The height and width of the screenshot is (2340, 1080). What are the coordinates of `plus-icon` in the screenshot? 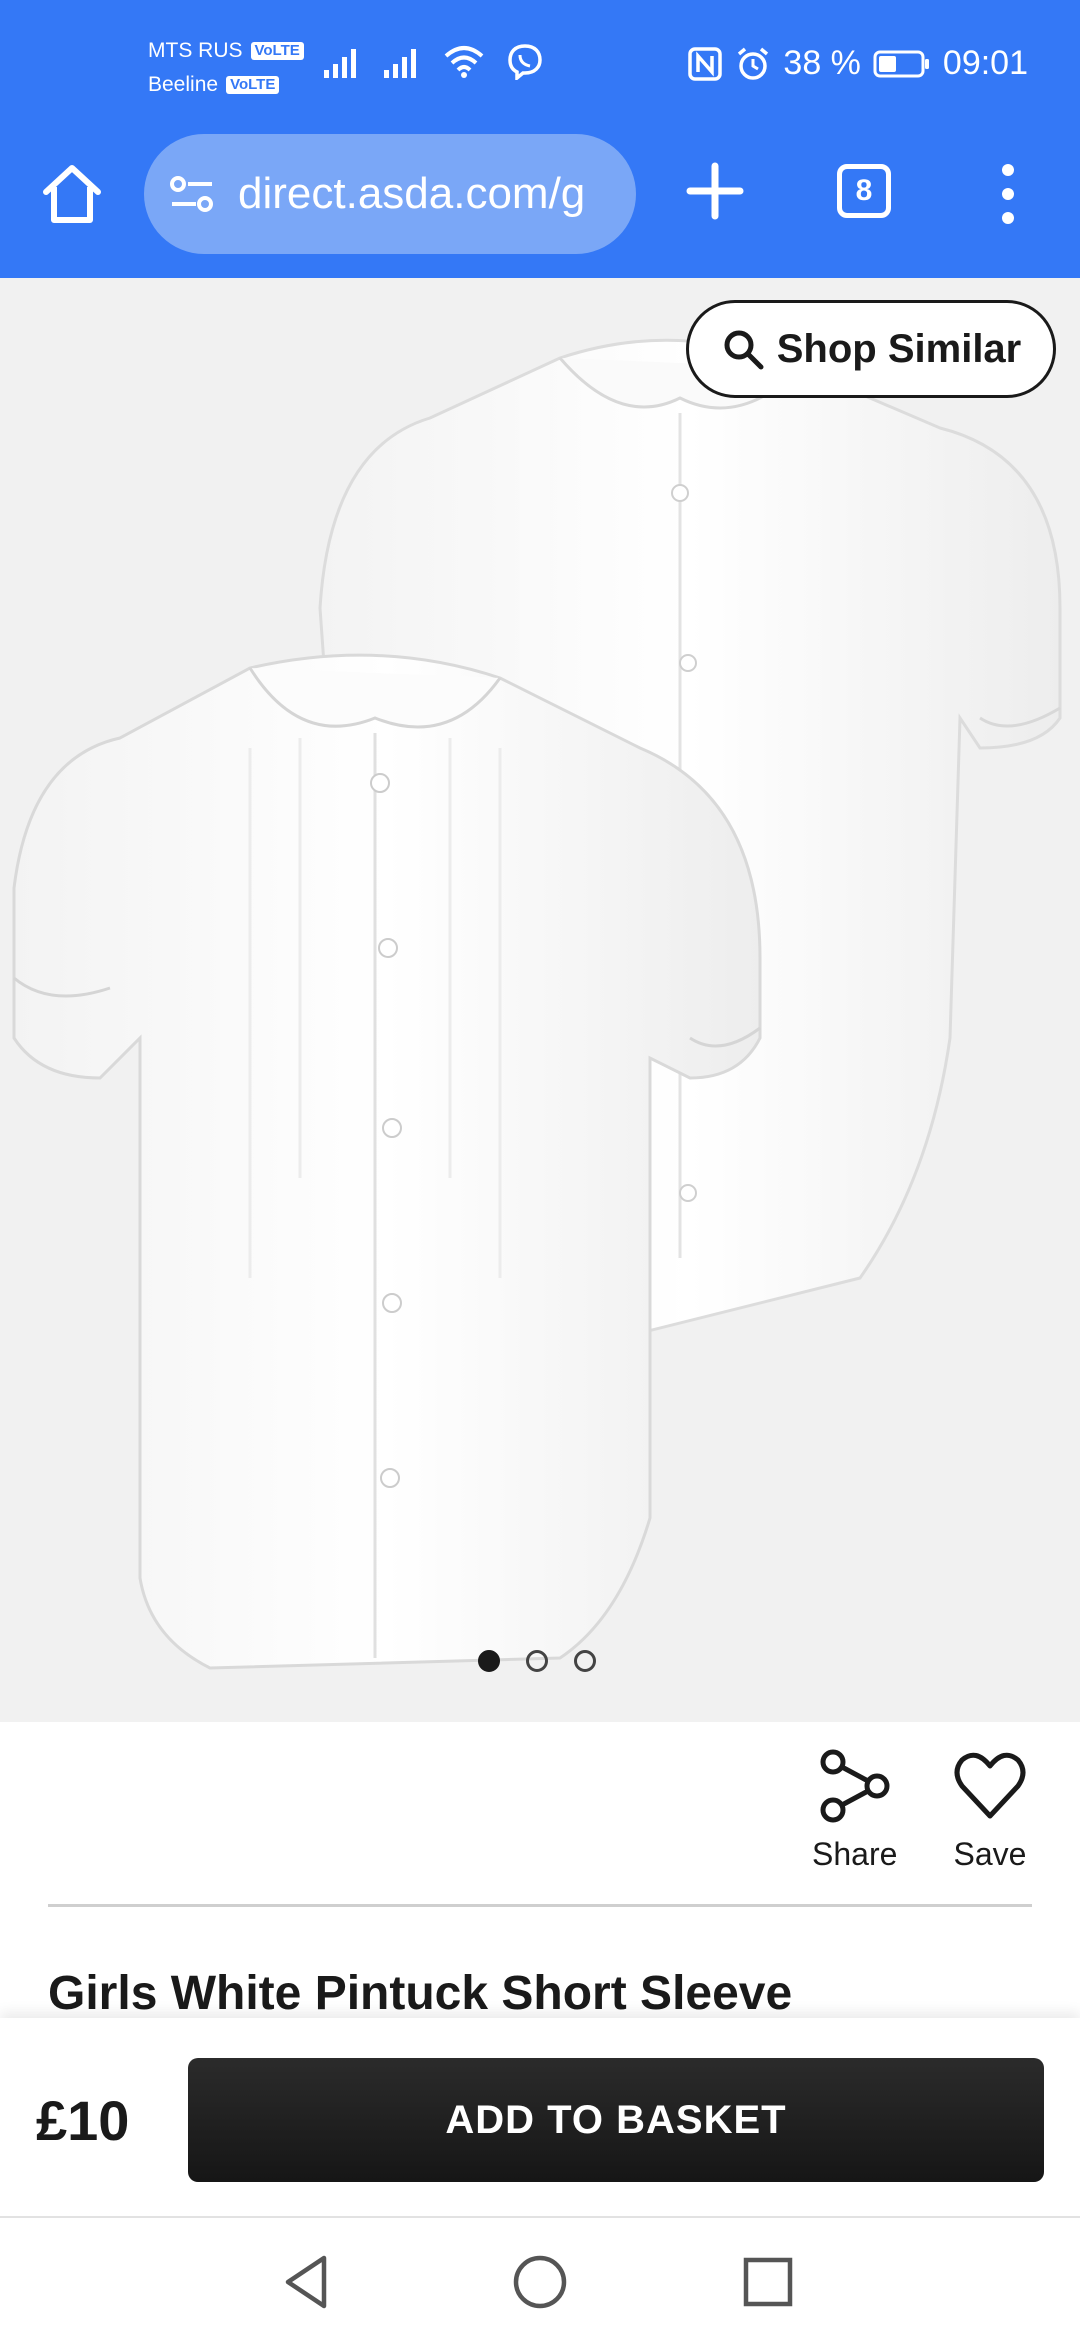 It's located at (715, 191).